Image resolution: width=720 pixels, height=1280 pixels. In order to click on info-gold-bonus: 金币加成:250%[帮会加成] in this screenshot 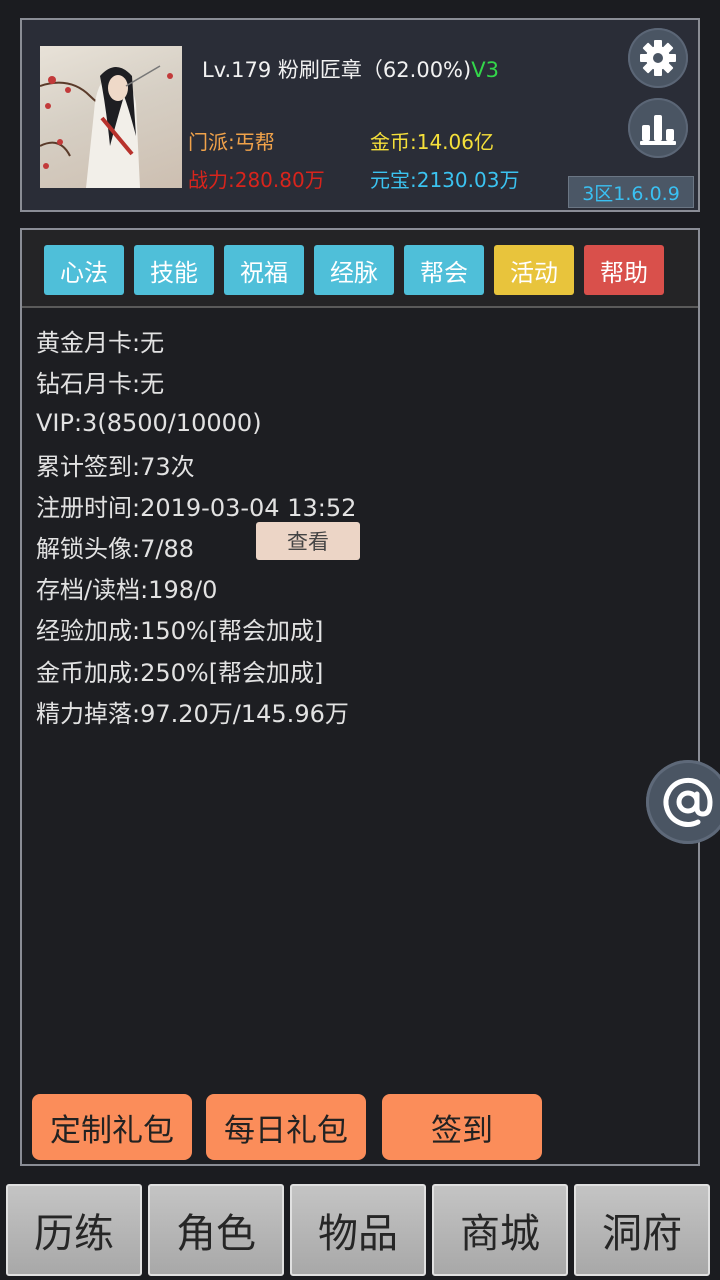, I will do `click(180, 672)`.